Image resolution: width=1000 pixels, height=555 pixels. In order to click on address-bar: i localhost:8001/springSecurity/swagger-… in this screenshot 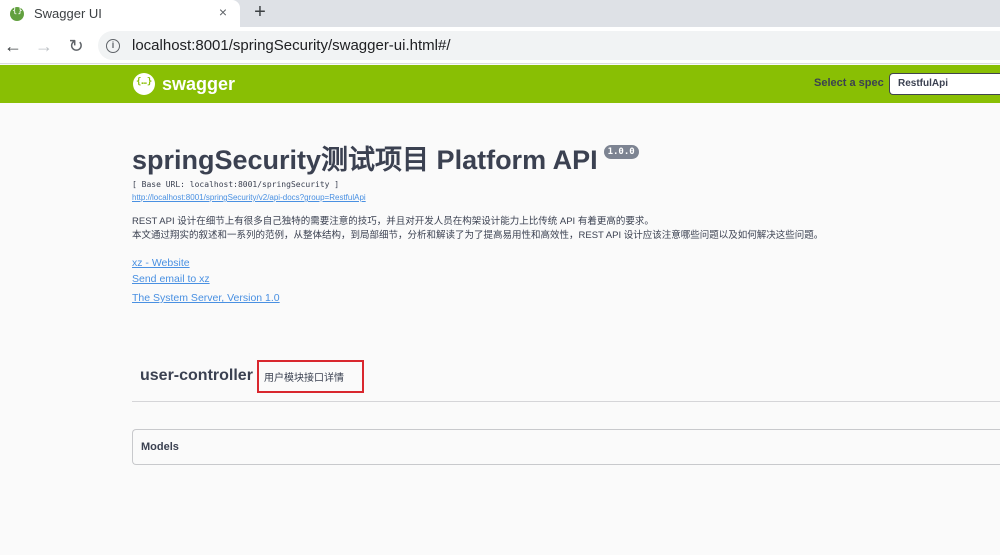, I will do `click(549, 45)`.